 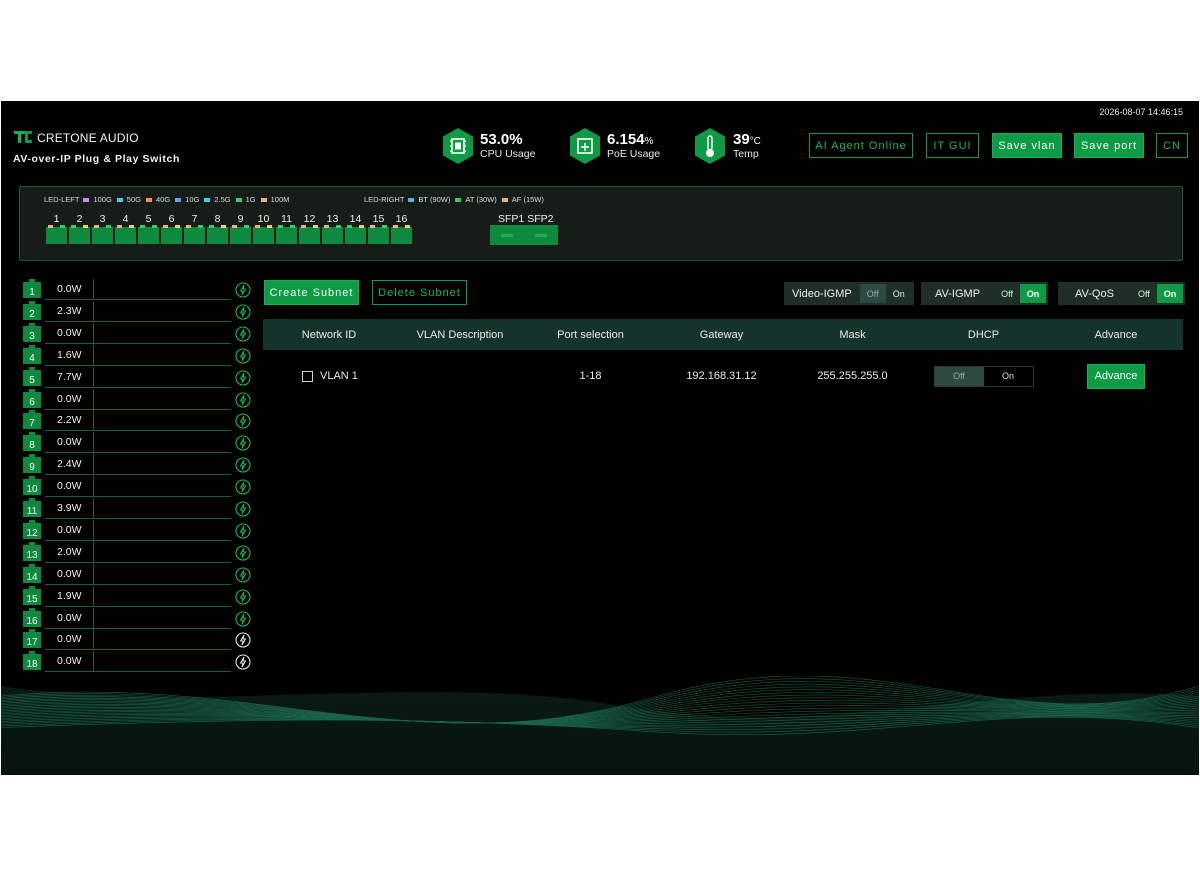 What do you see at coordinates (1121, 293) in the screenshot?
I see `av-qos-toggle: AV-QoS Off On` at bounding box center [1121, 293].